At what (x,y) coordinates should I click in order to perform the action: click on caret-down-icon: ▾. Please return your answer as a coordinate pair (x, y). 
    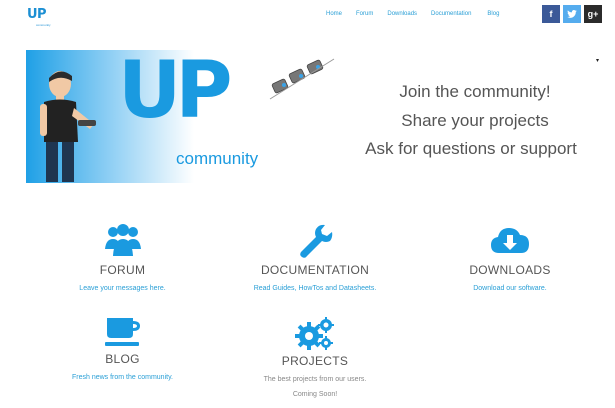
    Looking at the image, I should click on (598, 61).